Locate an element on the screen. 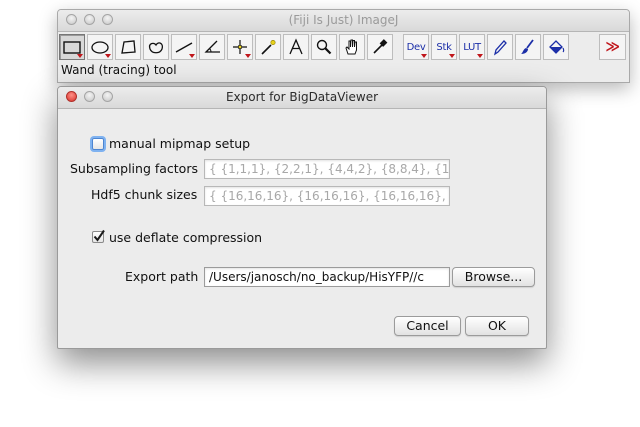  cancel-button: Cancel is located at coordinates (427, 326).